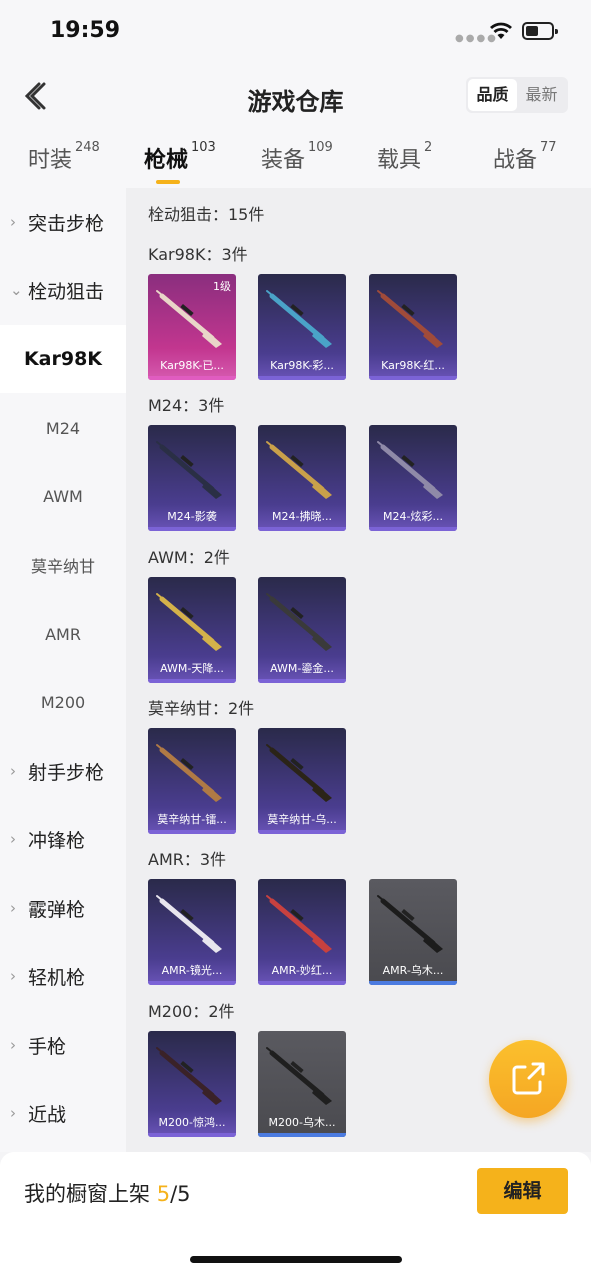 The width and height of the screenshot is (591, 1280). What do you see at coordinates (63, 565) in the screenshot?
I see `sidebar-subitem-mosin: 莫辛纳甘` at bounding box center [63, 565].